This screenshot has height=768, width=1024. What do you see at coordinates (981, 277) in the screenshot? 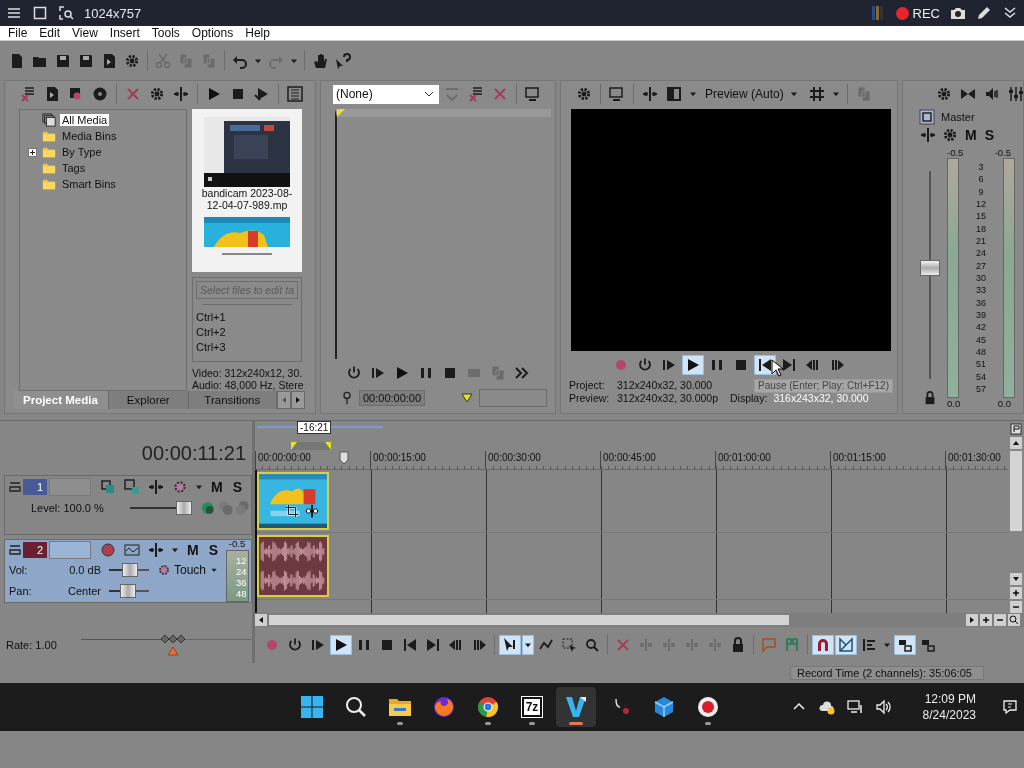
I see `meter-scale-label: 30` at bounding box center [981, 277].